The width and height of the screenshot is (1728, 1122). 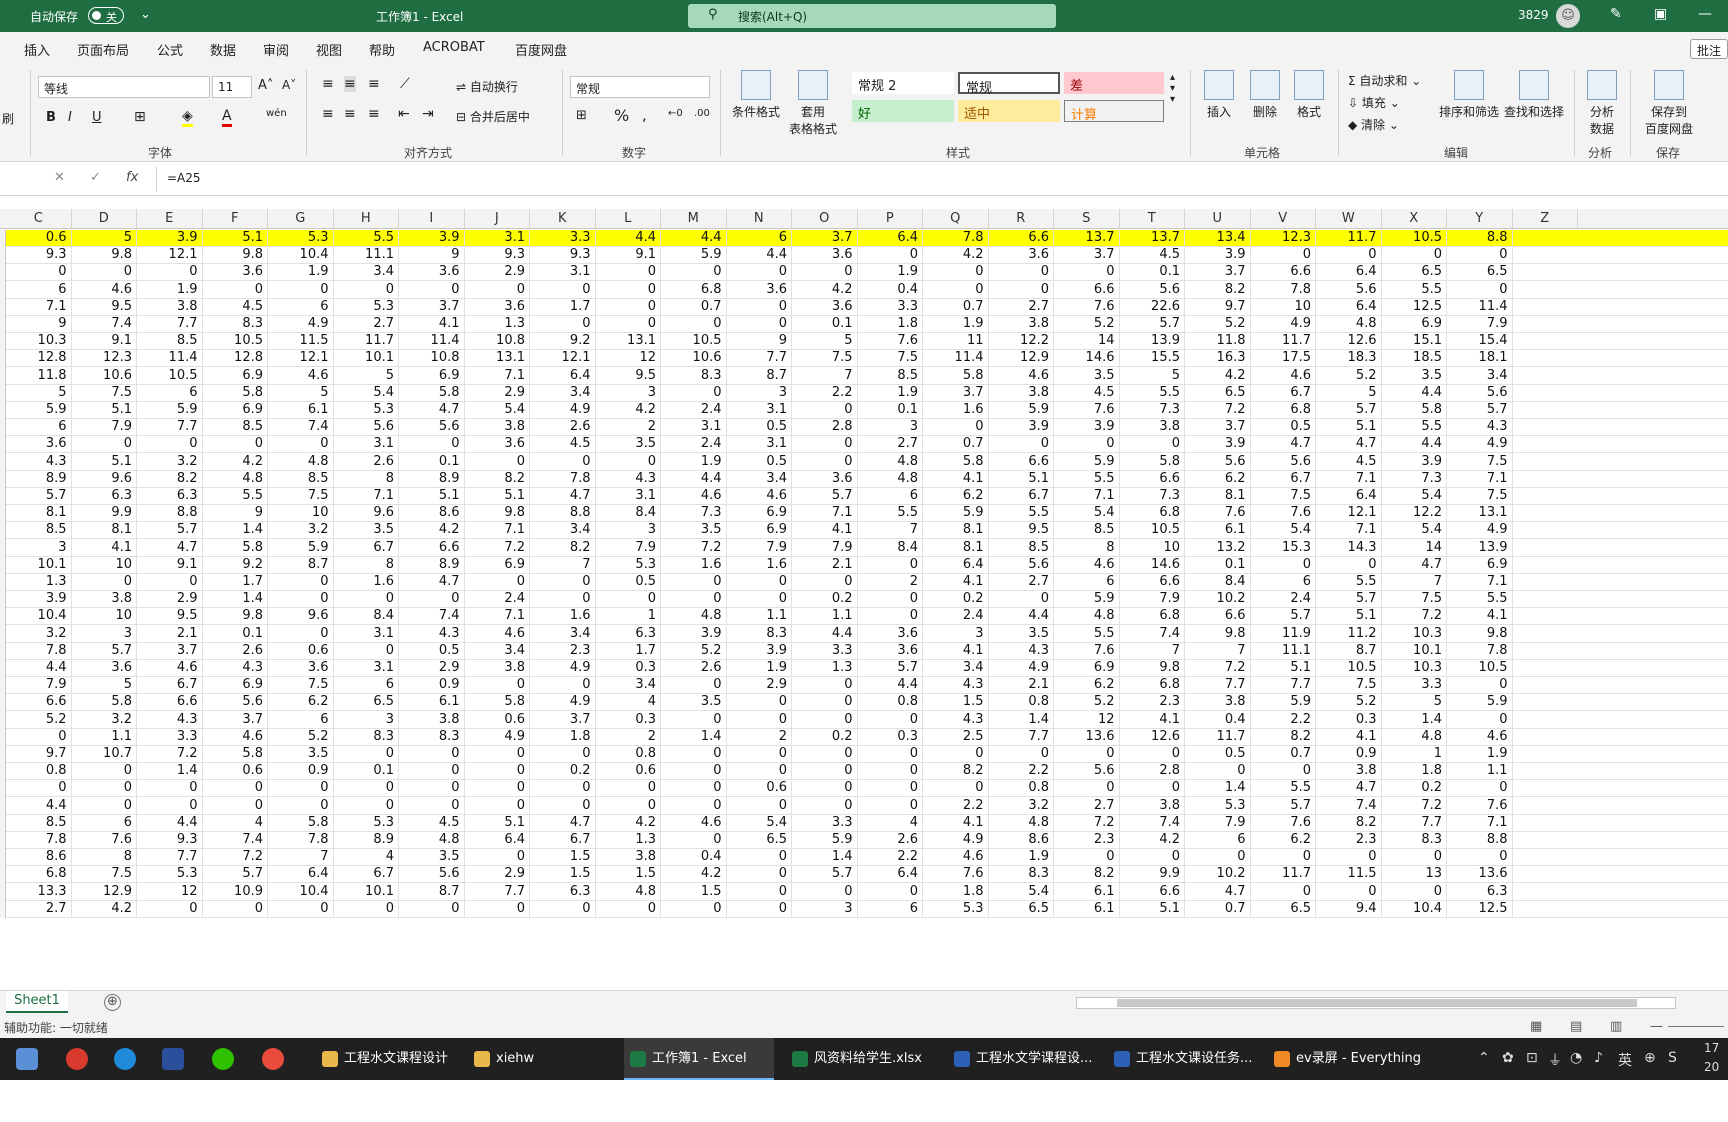 I want to click on table-cell: 6.7, so click(x=563, y=839).